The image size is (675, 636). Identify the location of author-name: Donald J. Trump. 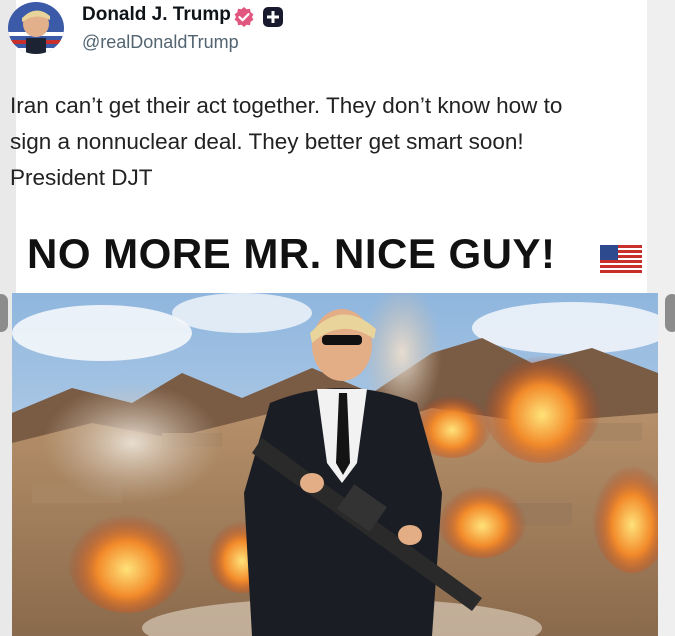
(156, 15).